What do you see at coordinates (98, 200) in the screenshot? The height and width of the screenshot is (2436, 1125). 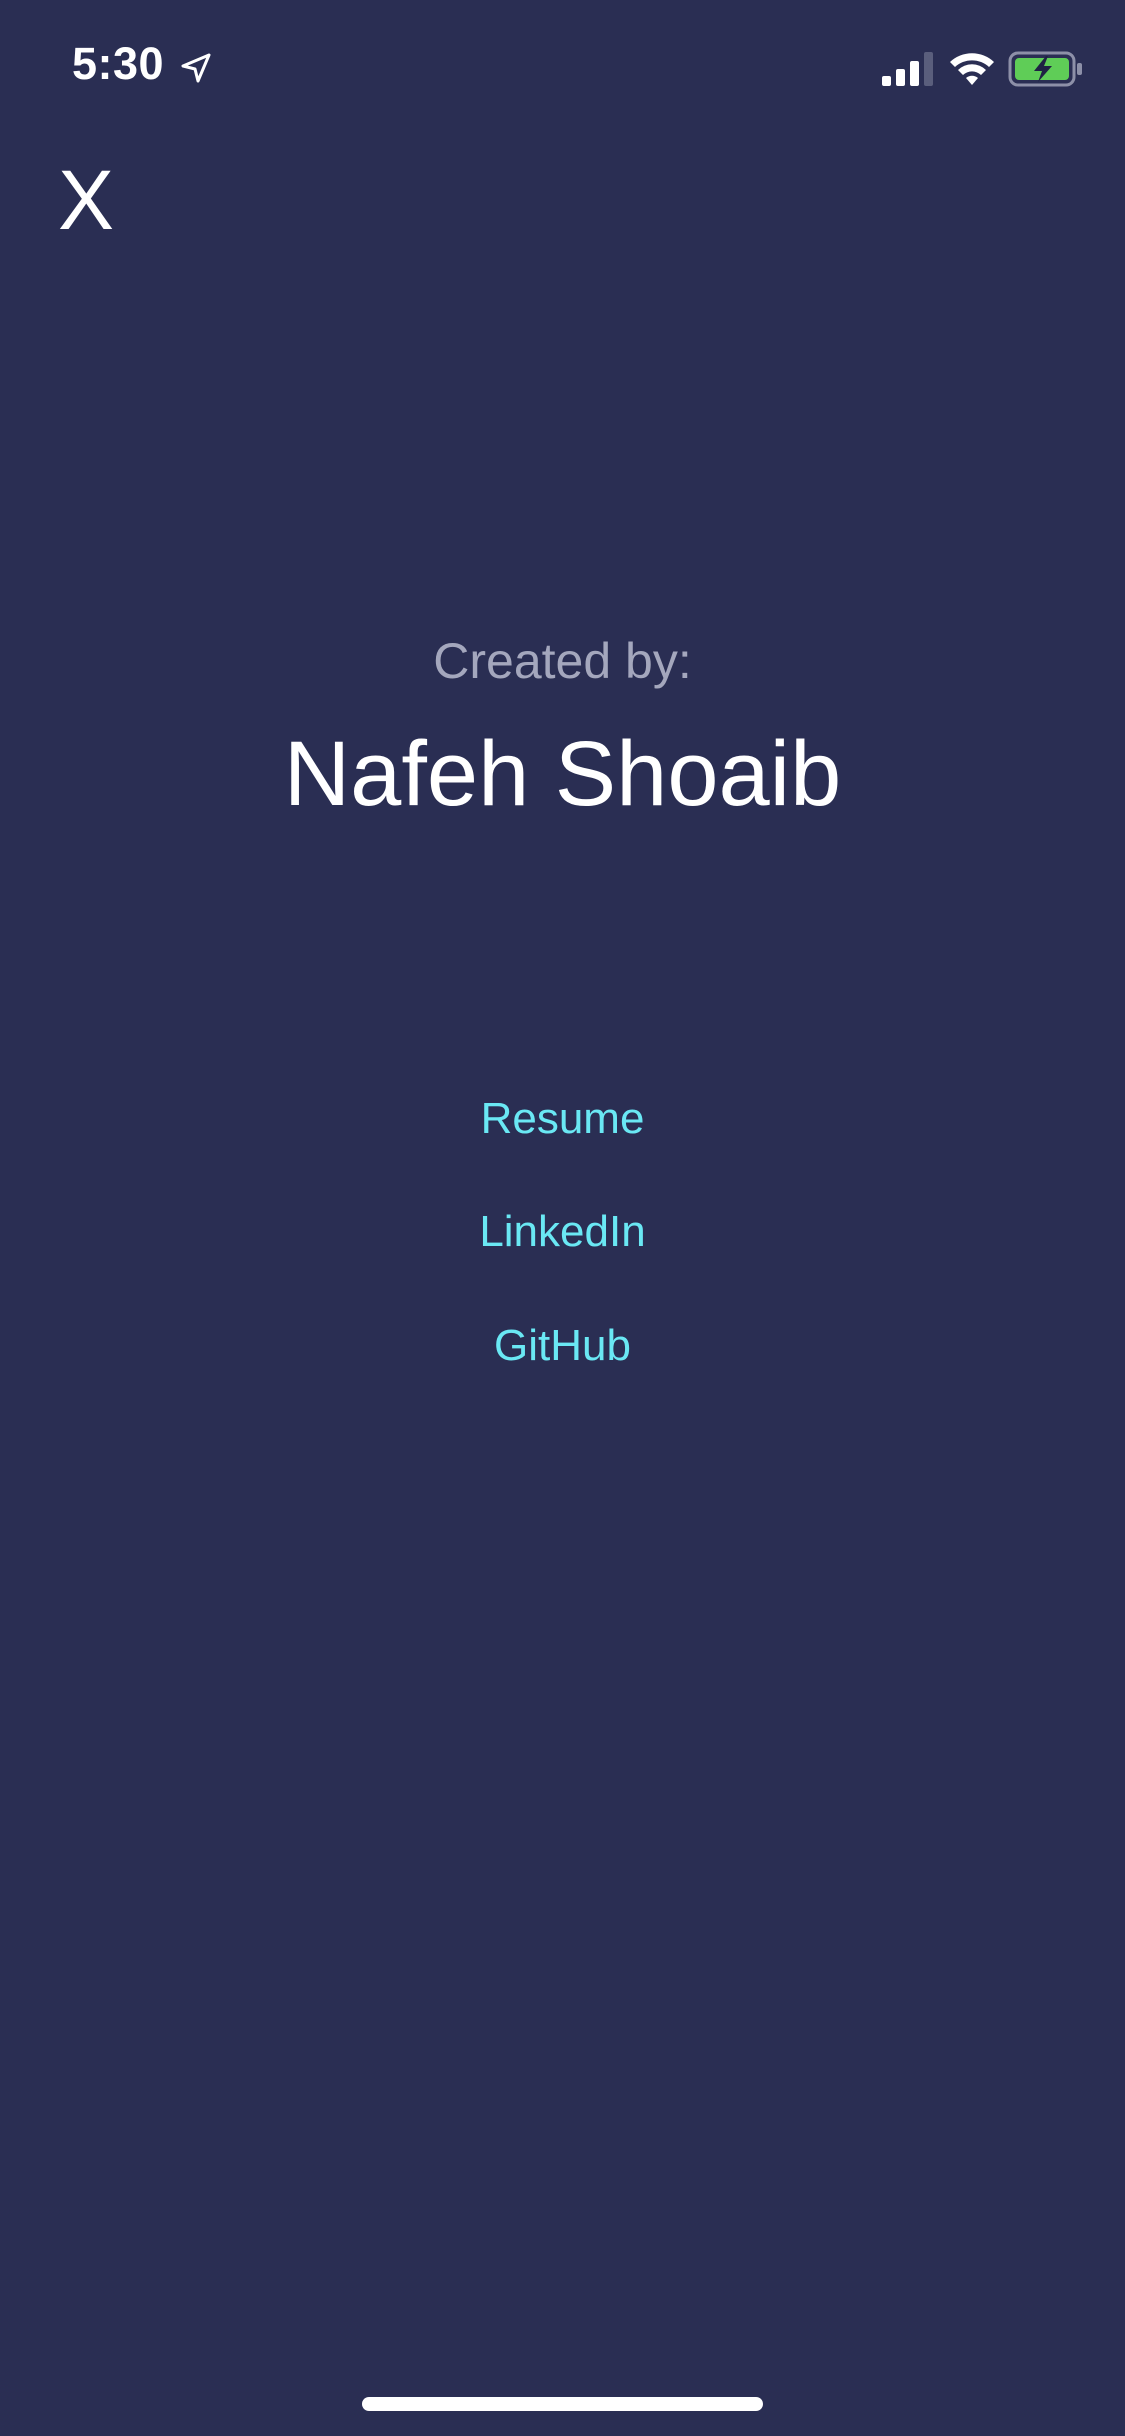 I see `close-button: X` at bounding box center [98, 200].